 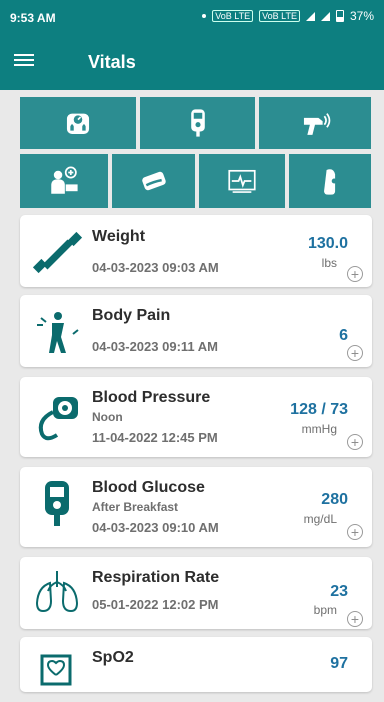 I want to click on weight-scale-tile, so click(x=78, y=123).